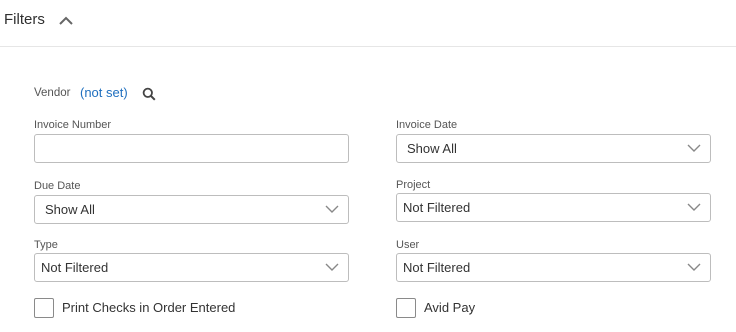 The image size is (736, 332). What do you see at coordinates (432, 148) in the screenshot?
I see `invoice-date-value: Show All` at bounding box center [432, 148].